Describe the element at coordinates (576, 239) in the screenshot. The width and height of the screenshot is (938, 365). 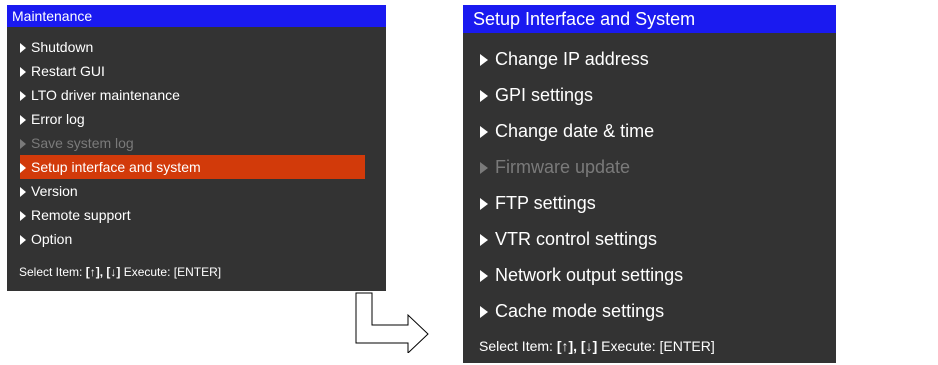
I see `menu-item-label: VTR control settings` at that location.